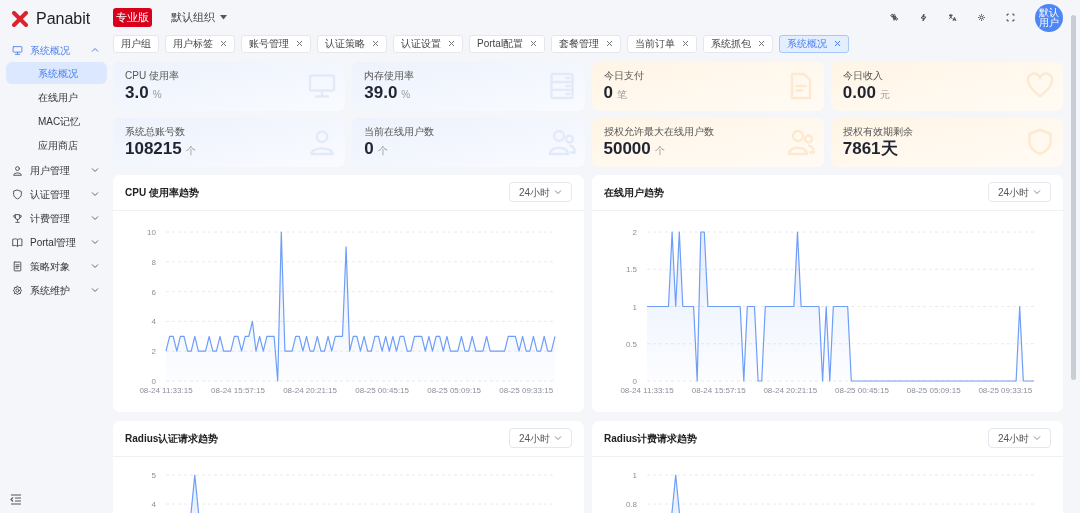  I want to click on monitor-icon, so click(17, 50).